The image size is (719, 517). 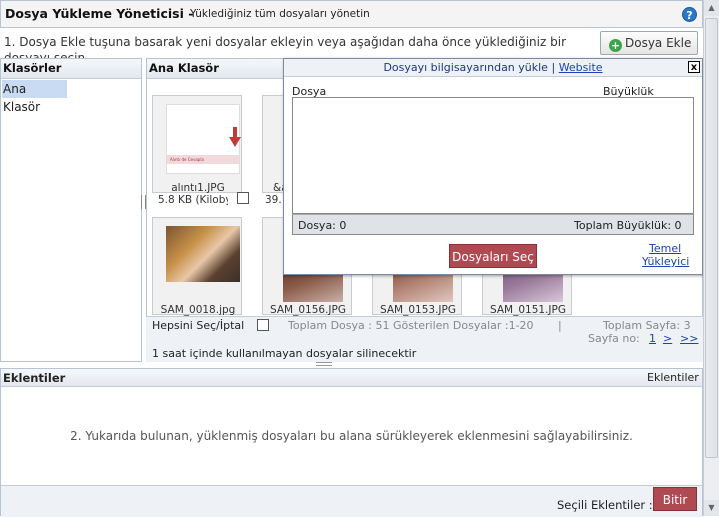 What do you see at coordinates (235, 132) in the screenshot?
I see `arrow-shaft` at bounding box center [235, 132].